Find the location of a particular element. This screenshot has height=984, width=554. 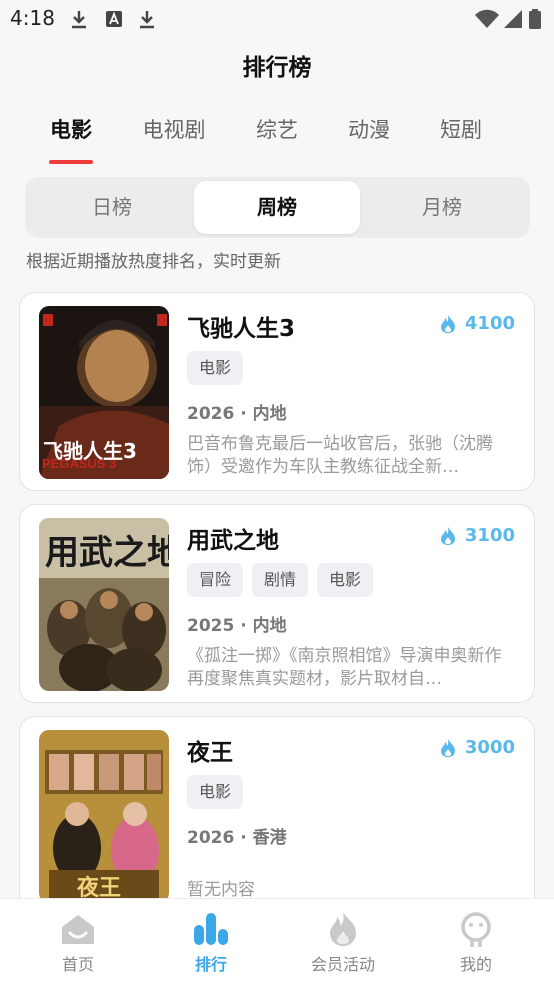

home-icon is located at coordinates (78, 929).